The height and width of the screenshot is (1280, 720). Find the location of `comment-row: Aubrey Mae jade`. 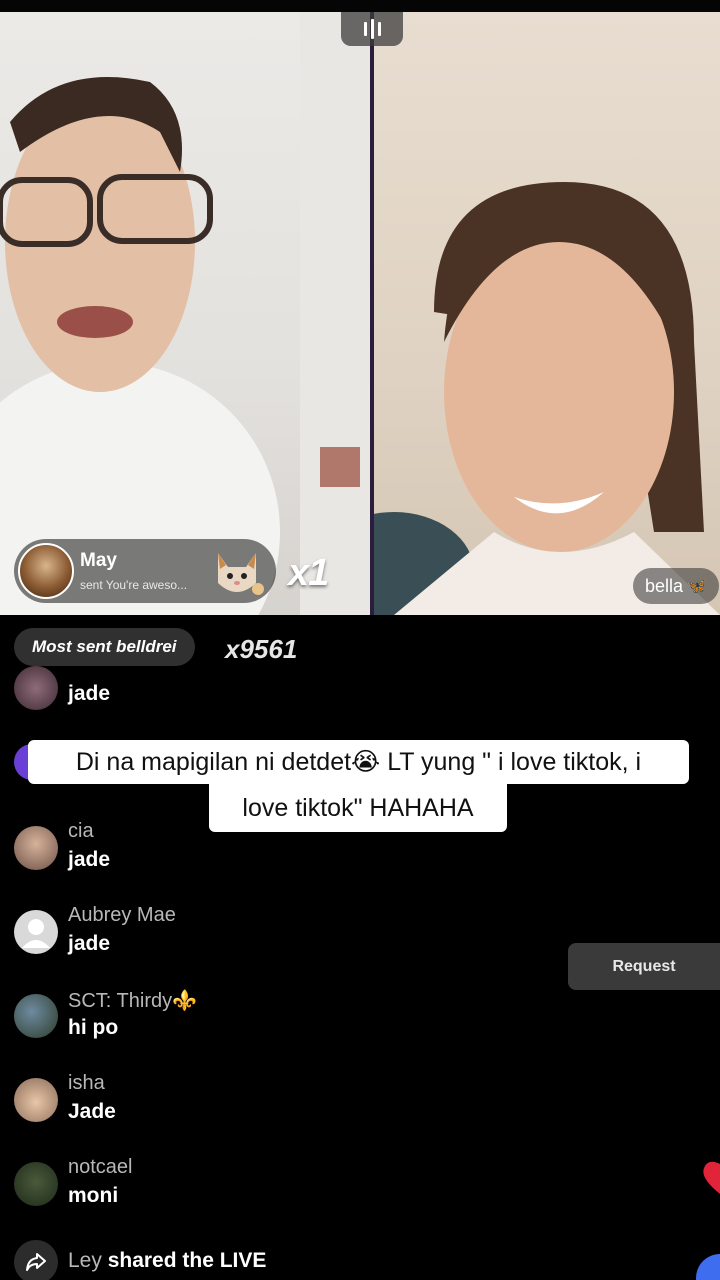

comment-row: Aubrey Mae jade is located at coordinates (280, 934).